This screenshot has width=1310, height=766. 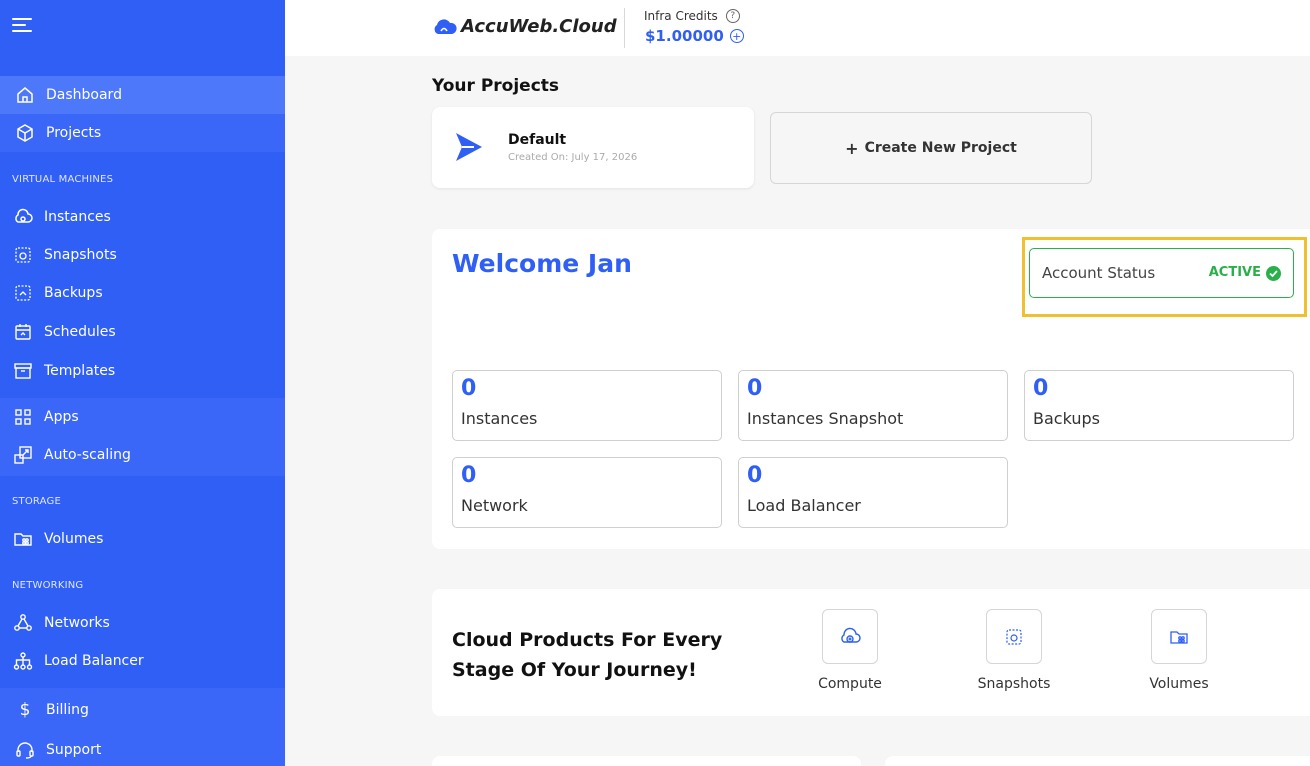 I want to click on product-compute: Compute, so click(x=850, y=650).